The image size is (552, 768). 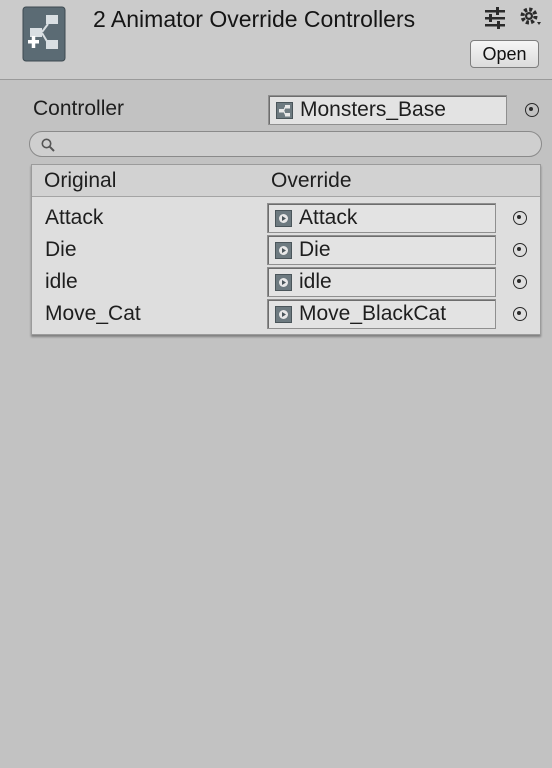 What do you see at coordinates (44, 34) in the screenshot?
I see `animator-override-controller-icon` at bounding box center [44, 34].